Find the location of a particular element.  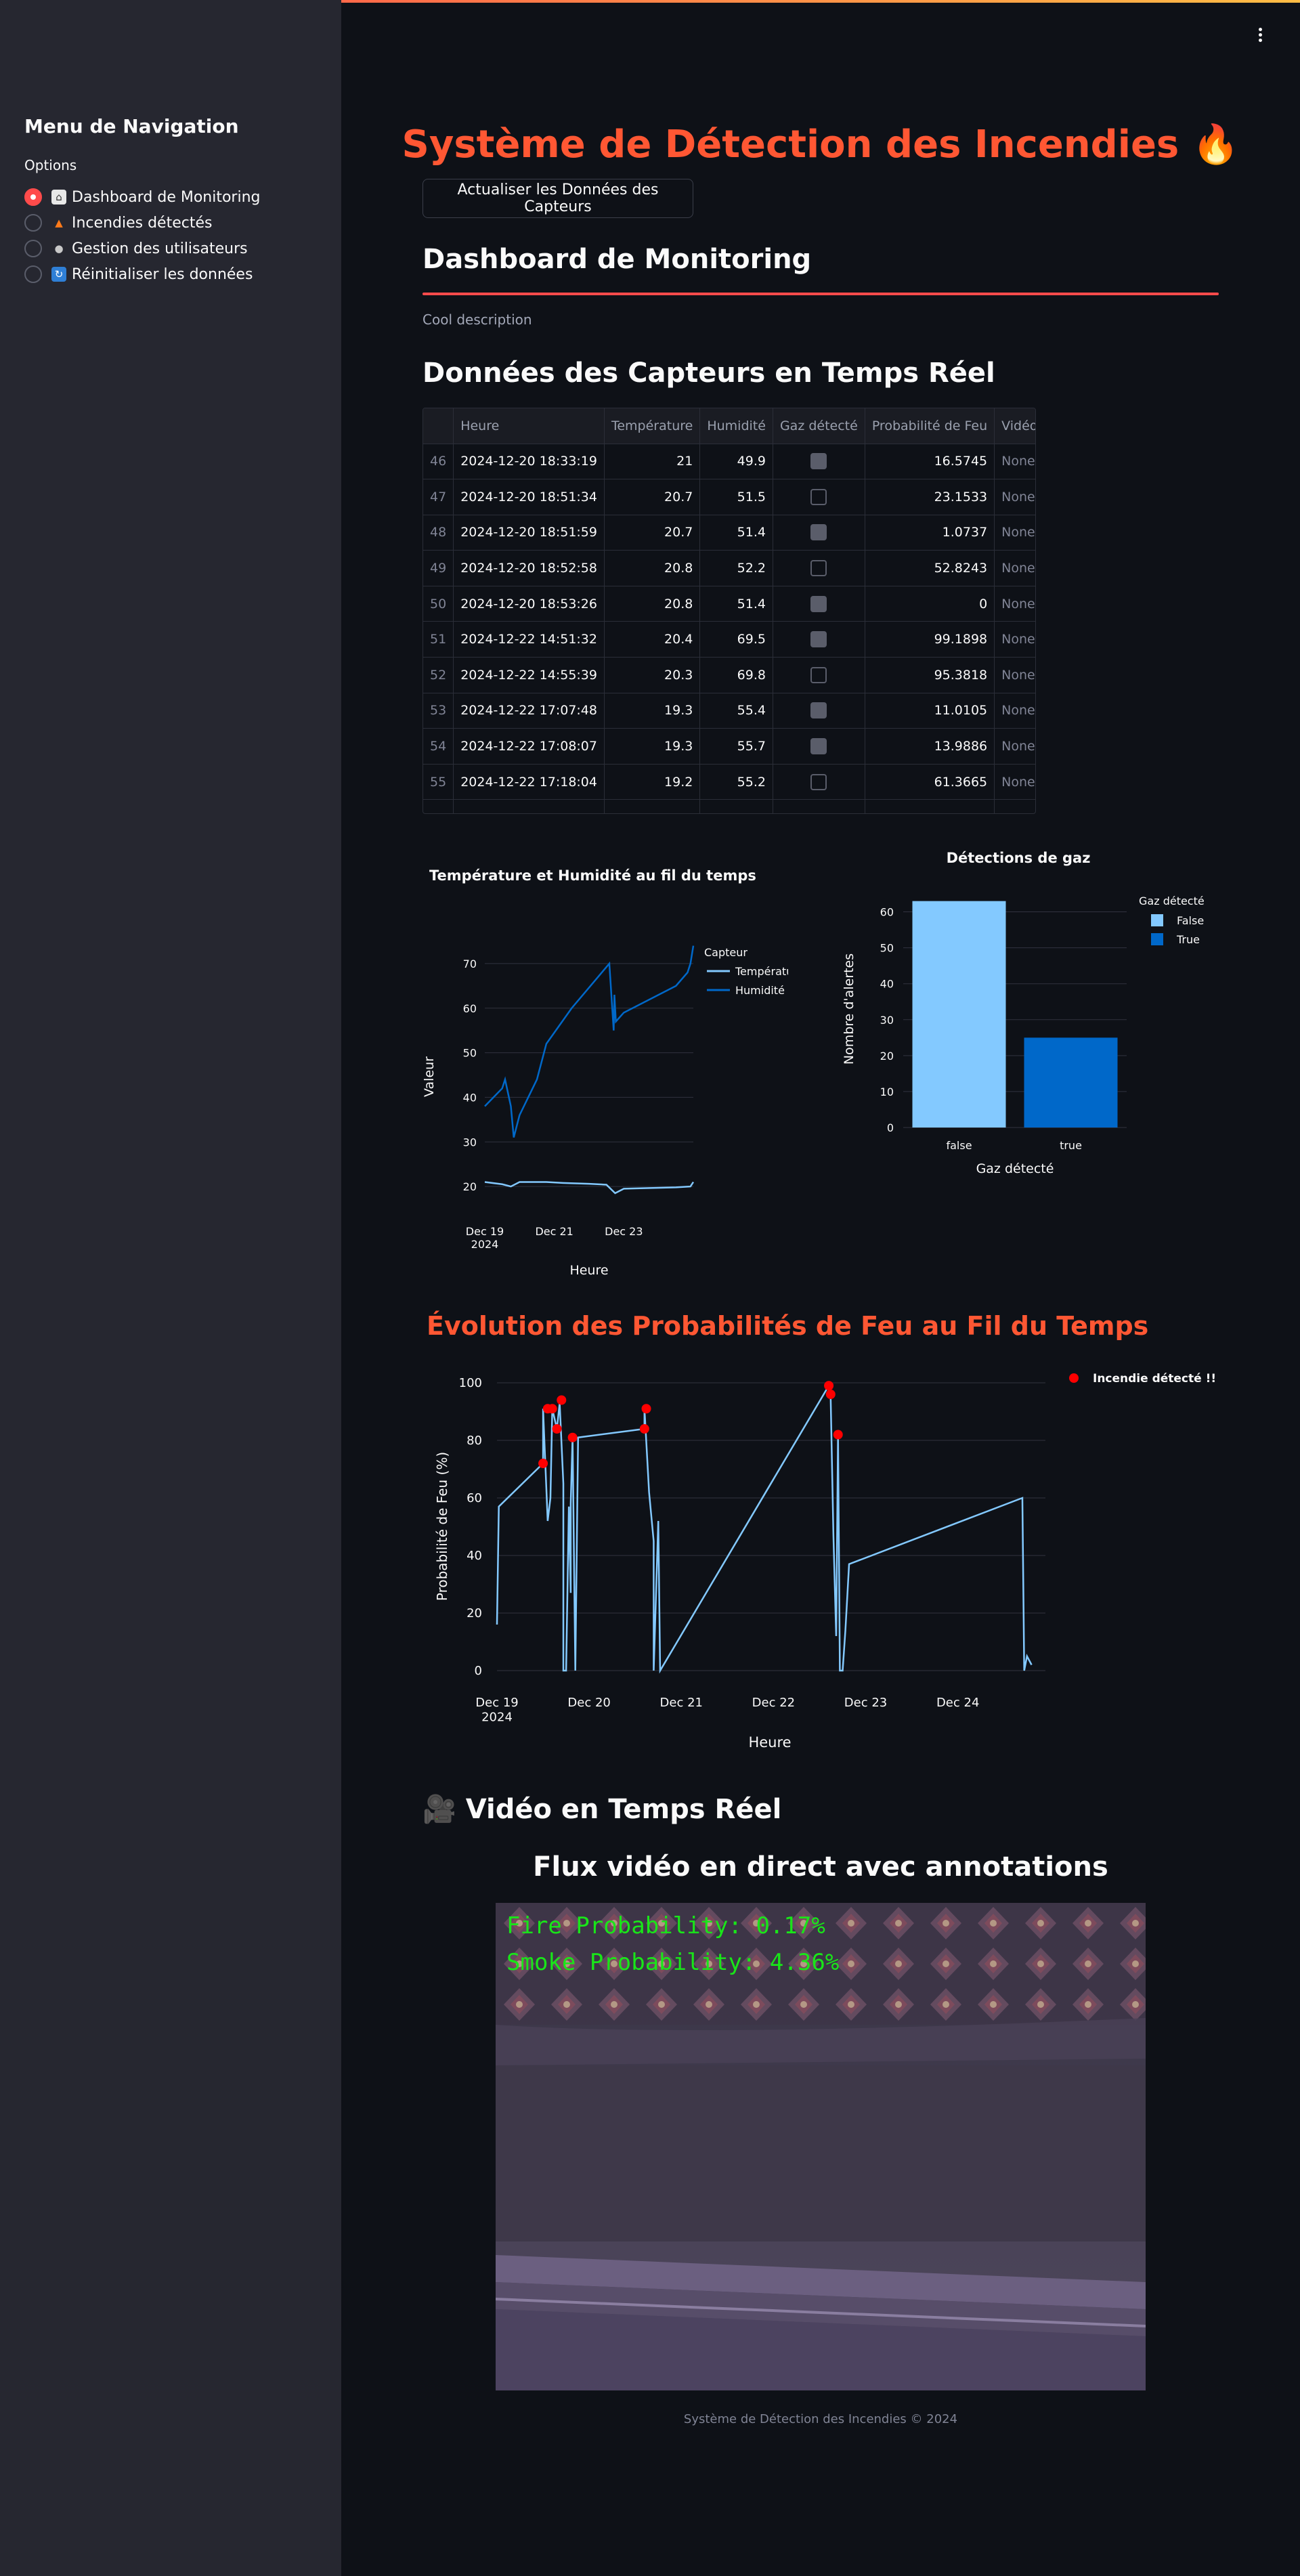

table-cell: 50 is located at coordinates (439, 604).